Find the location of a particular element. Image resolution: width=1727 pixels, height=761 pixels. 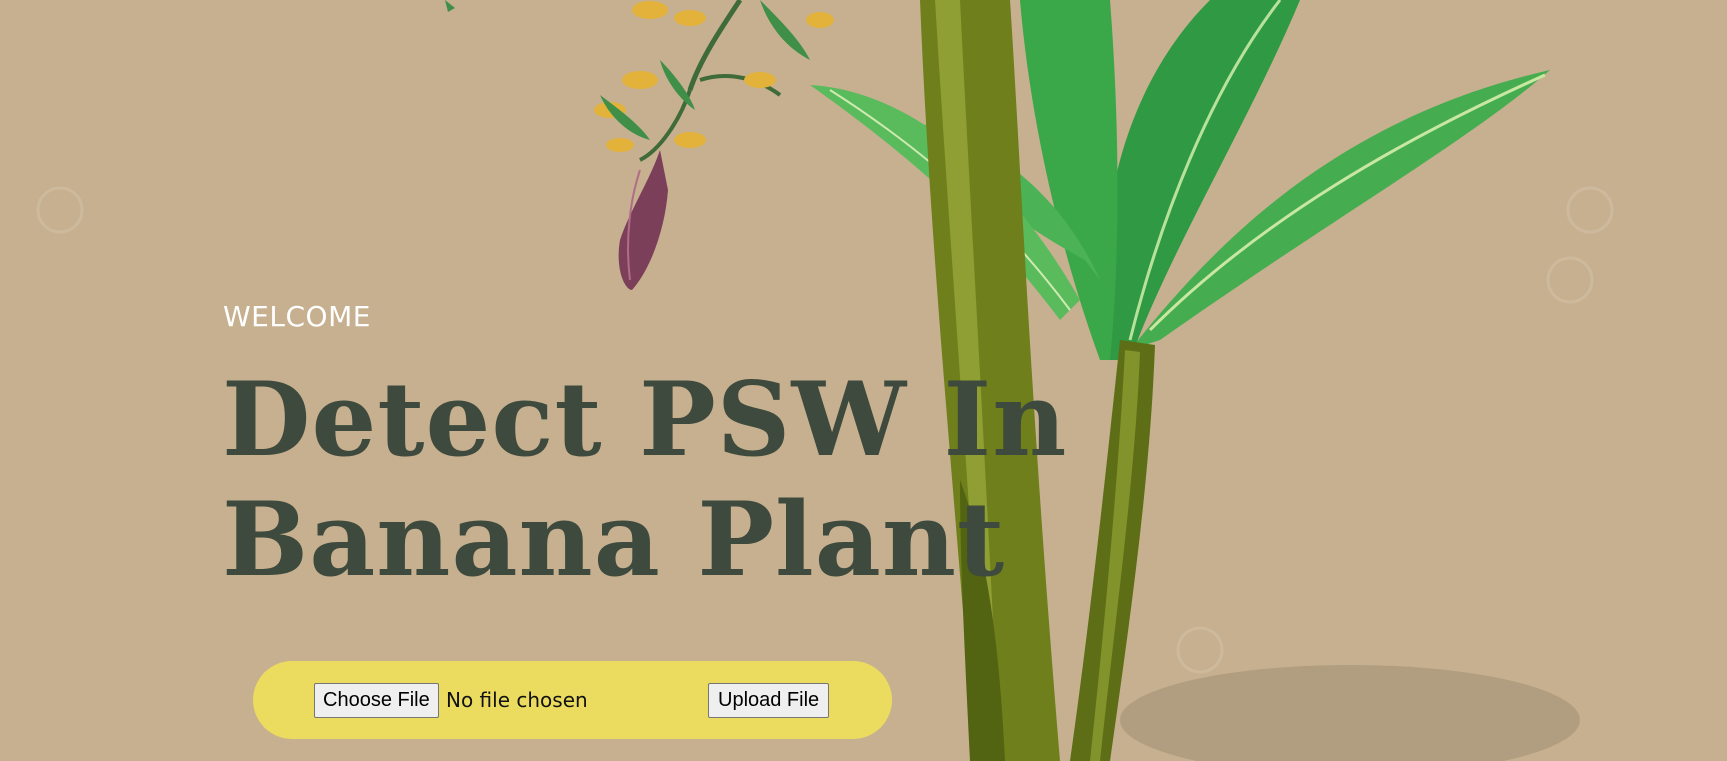

ground-shadow is located at coordinates (1350, 713).